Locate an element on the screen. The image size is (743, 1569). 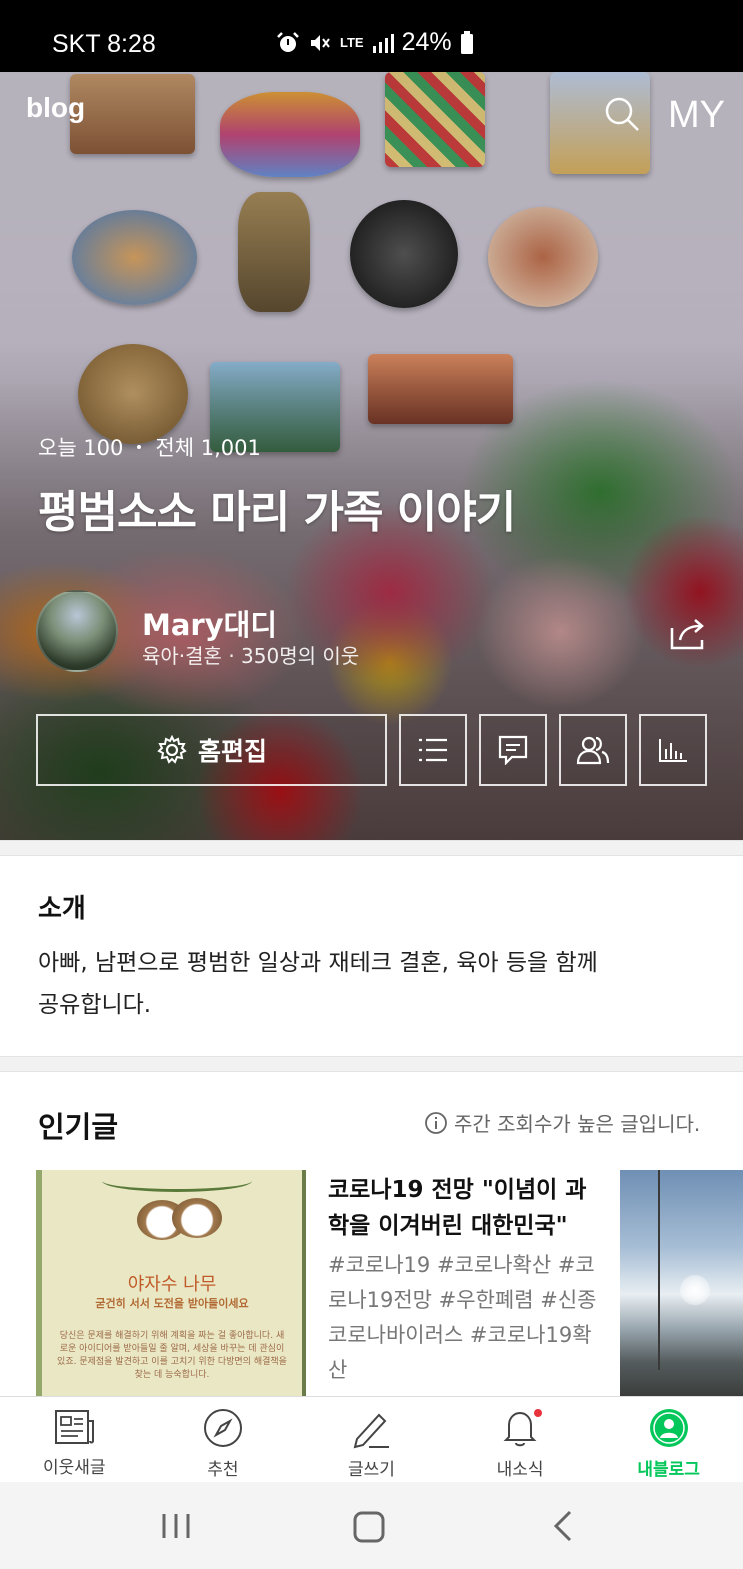
stats-today: 오늘 100 is located at coordinates (81, 448).